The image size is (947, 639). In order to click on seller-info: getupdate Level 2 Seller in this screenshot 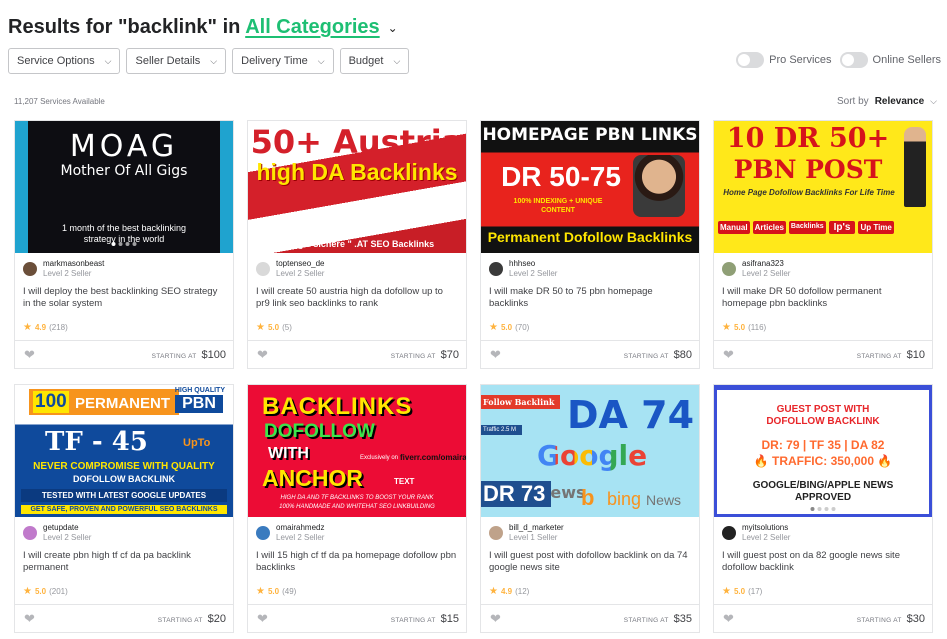, I will do `click(57, 533)`.